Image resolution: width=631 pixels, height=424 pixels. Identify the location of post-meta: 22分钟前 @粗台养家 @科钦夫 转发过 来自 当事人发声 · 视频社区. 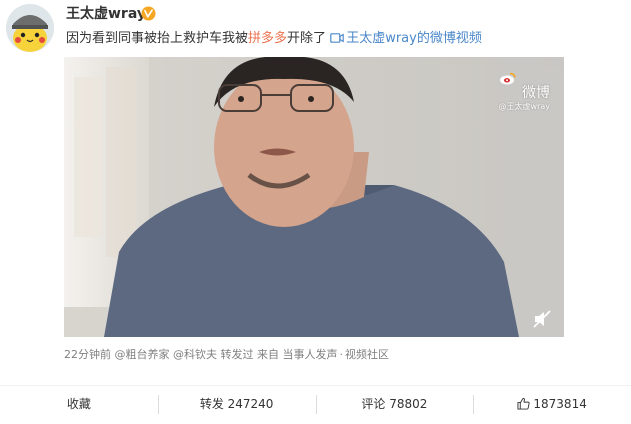
(226, 355).